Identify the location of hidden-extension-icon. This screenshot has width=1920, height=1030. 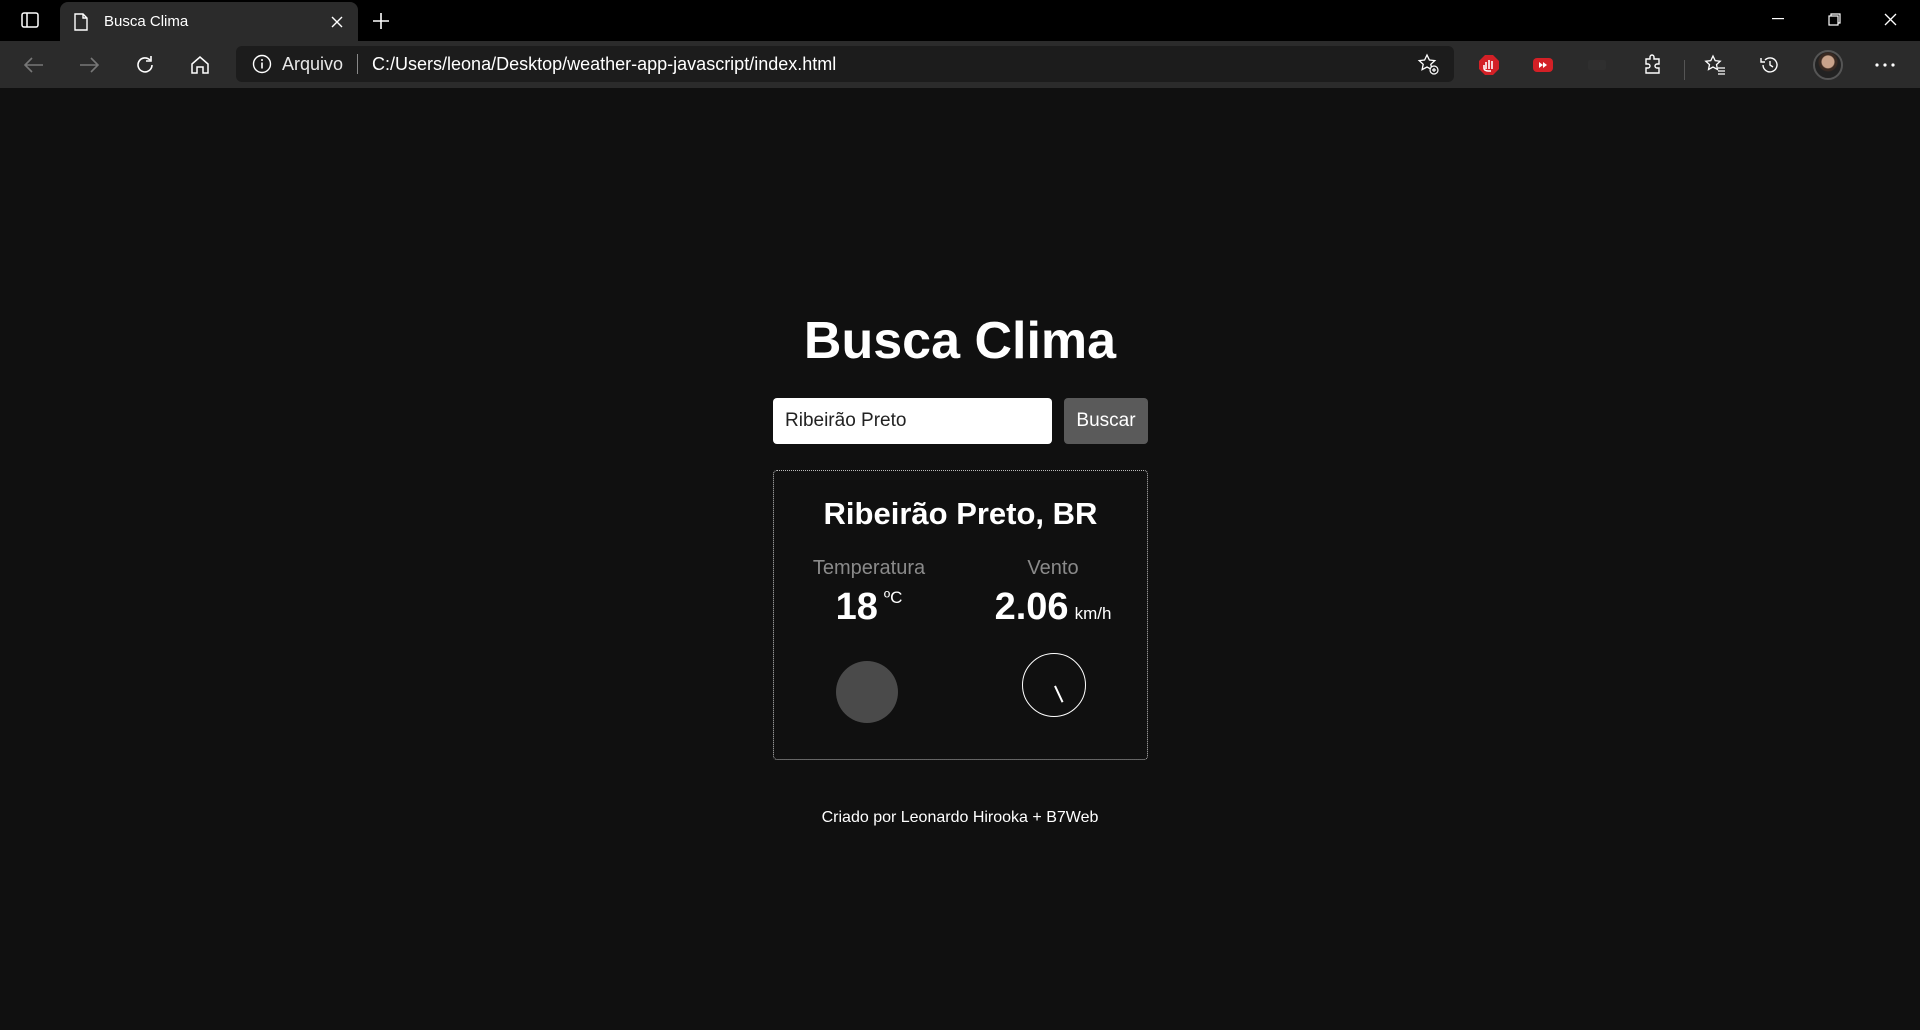
(1597, 65).